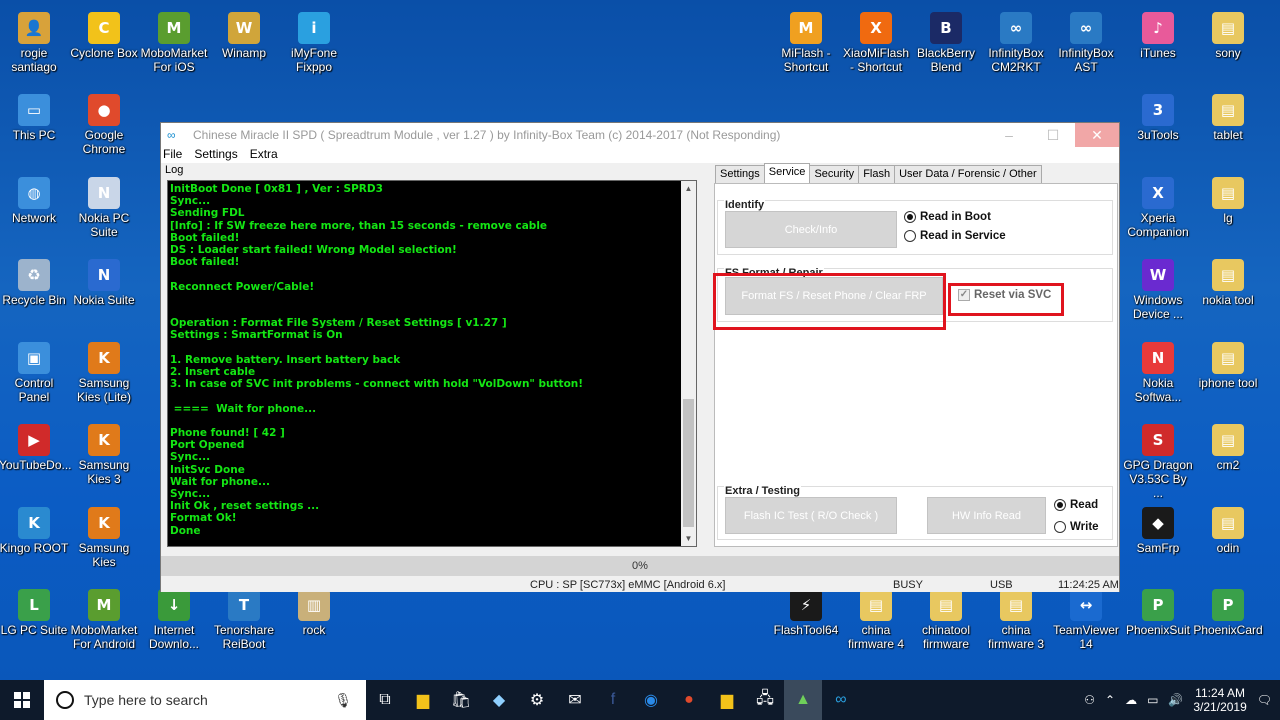 This screenshot has height=720, width=1280. What do you see at coordinates (1086, 41) in the screenshot?
I see `desktop-icon-infinitybox-ast: ∞ InfinityBox AST` at bounding box center [1086, 41].